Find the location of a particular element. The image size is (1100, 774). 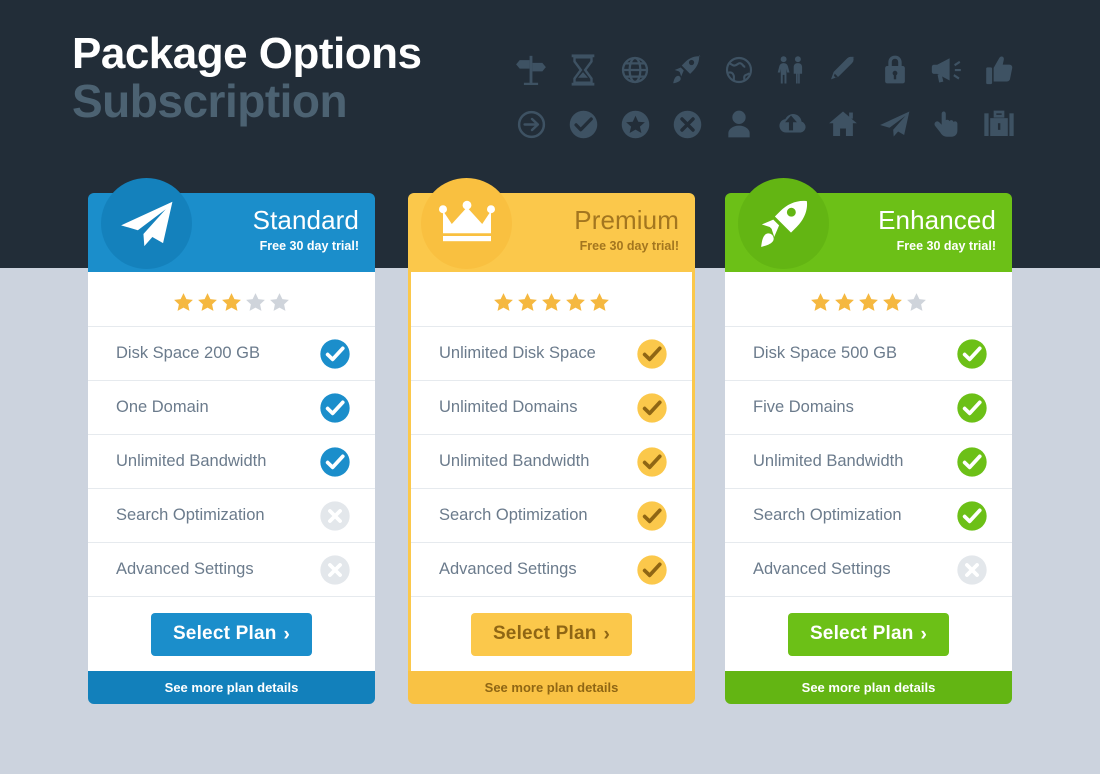

plan-header: Premium Free 30 day trial! is located at coordinates (551, 225).